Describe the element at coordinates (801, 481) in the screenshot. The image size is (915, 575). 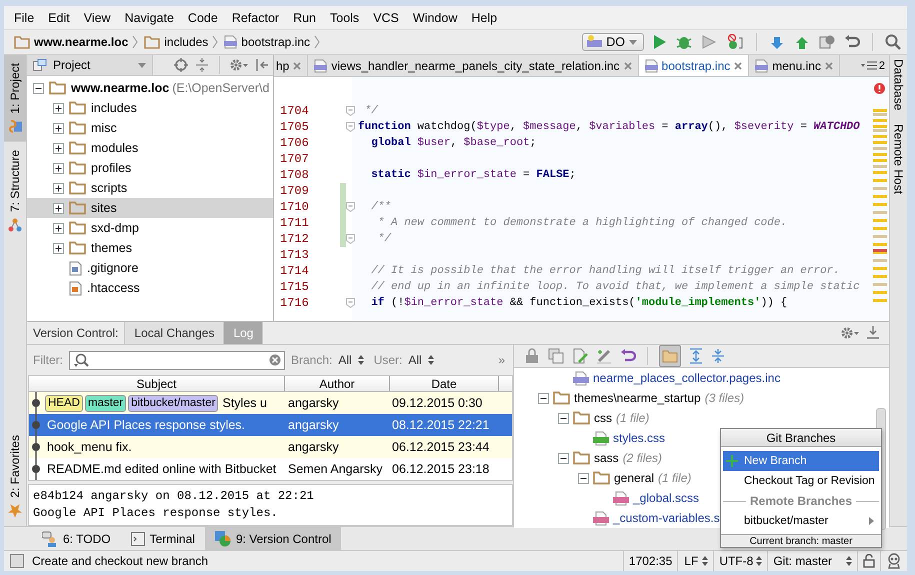
I see `menu-item: Checkout Tag or Revision` at that location.